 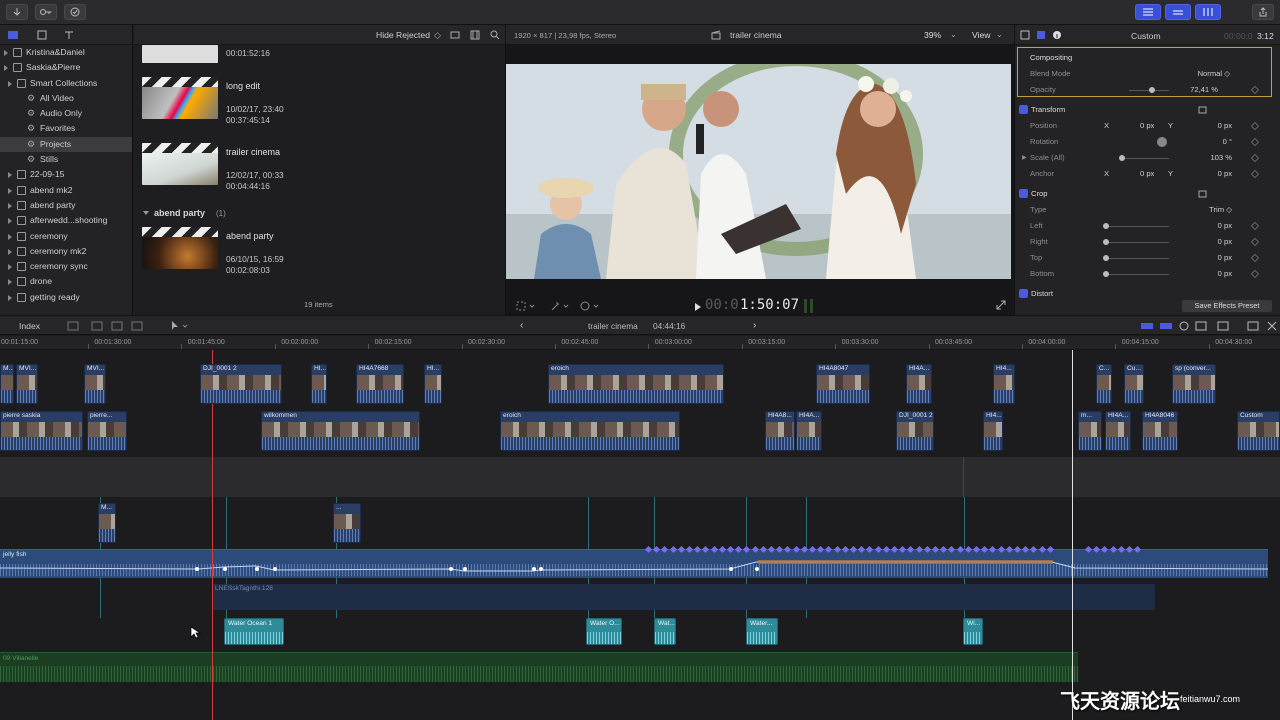 What do you see at coordinates (241, 384) in the screenshot?
I see `connected-clip: DJI_0001 2` at bounding box center [241, 384].